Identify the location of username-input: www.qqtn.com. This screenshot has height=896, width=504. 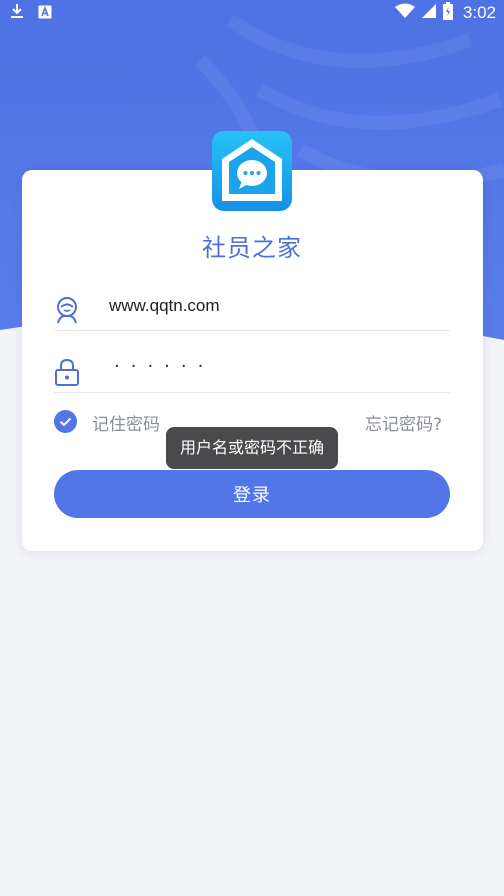
(164, 306).